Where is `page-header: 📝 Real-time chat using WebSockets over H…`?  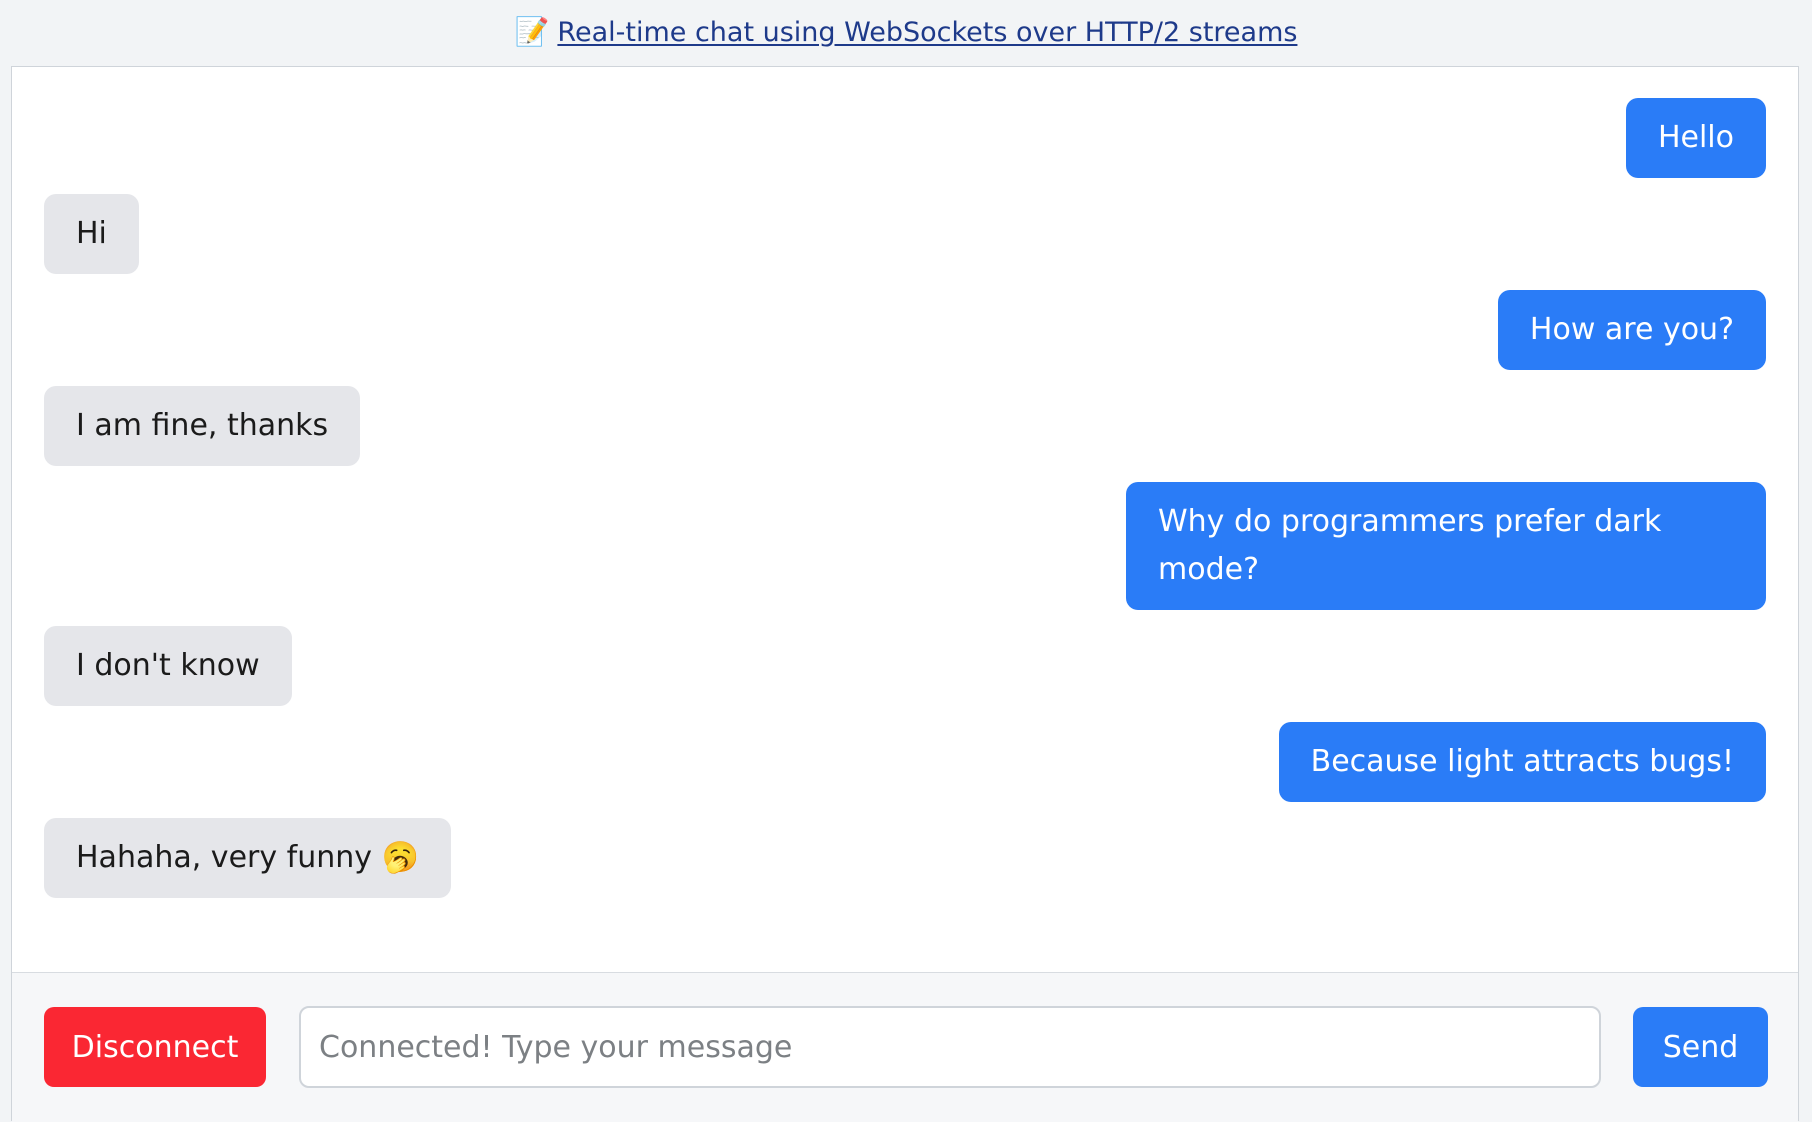
page-header: 📝 Real-time chat using WebSockets over H… is located at coordinates (906, 32).